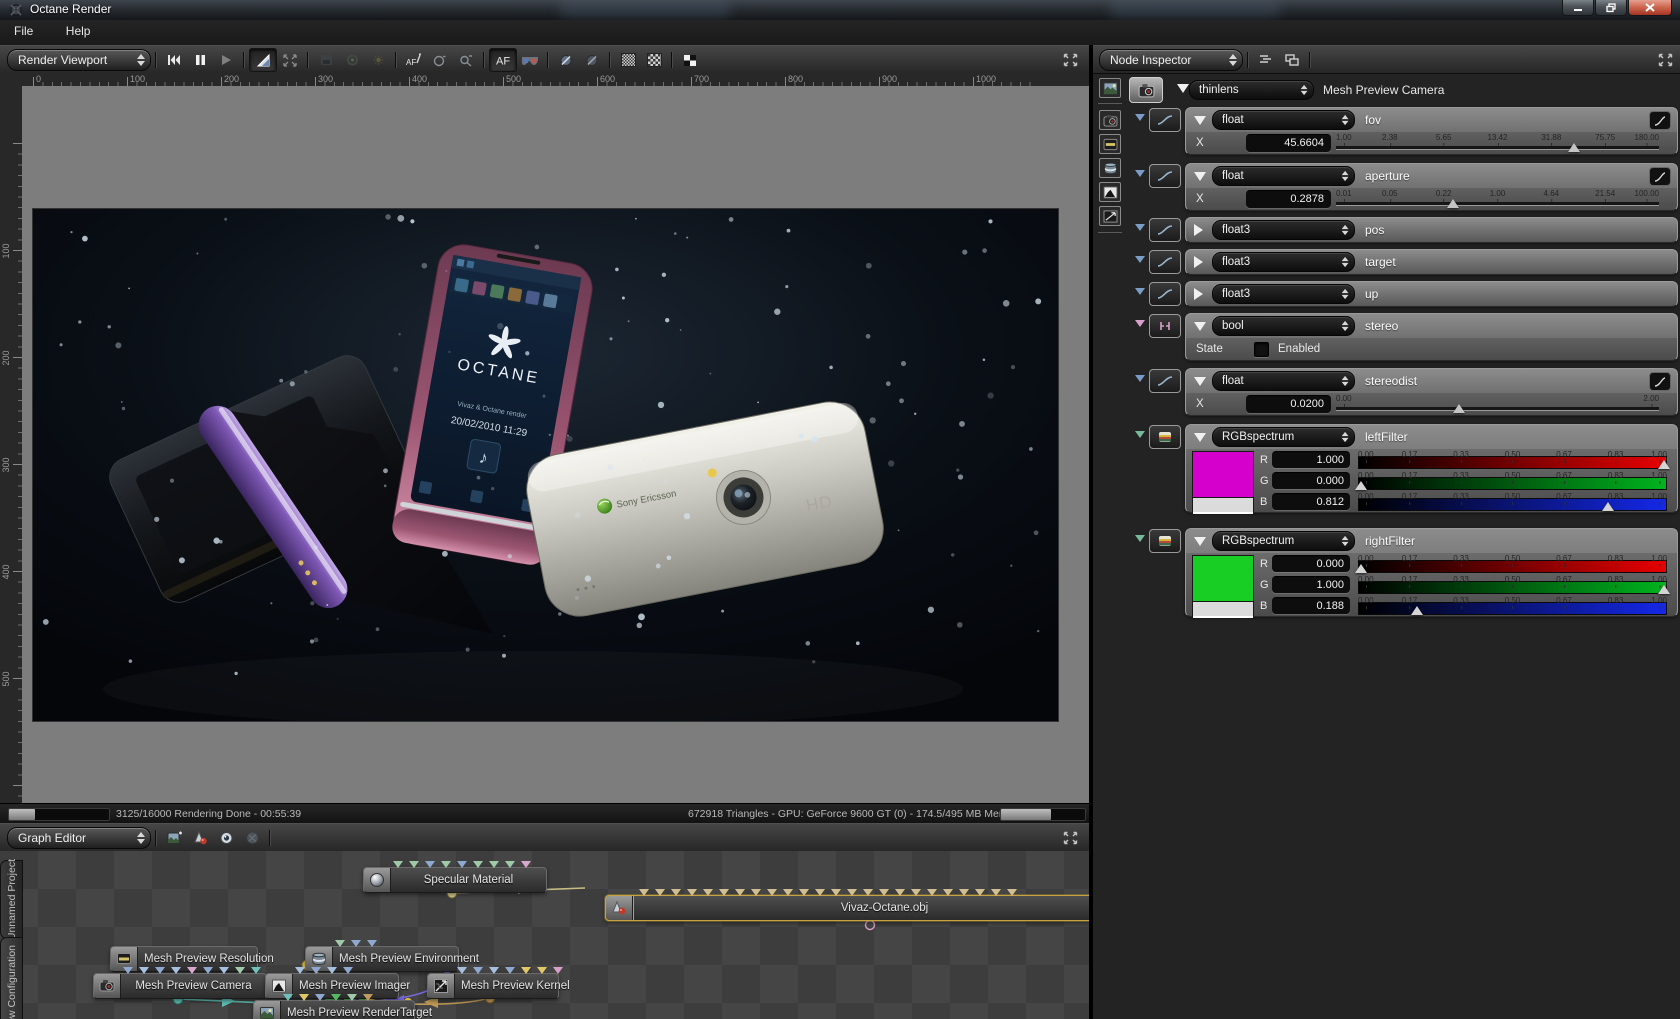 This screenshot has width=1680, height=1019. What do you see at coordinates (840, 10) in the screenshot?
I see `title-bar: Octane Render` at bounding box center [840, 10].